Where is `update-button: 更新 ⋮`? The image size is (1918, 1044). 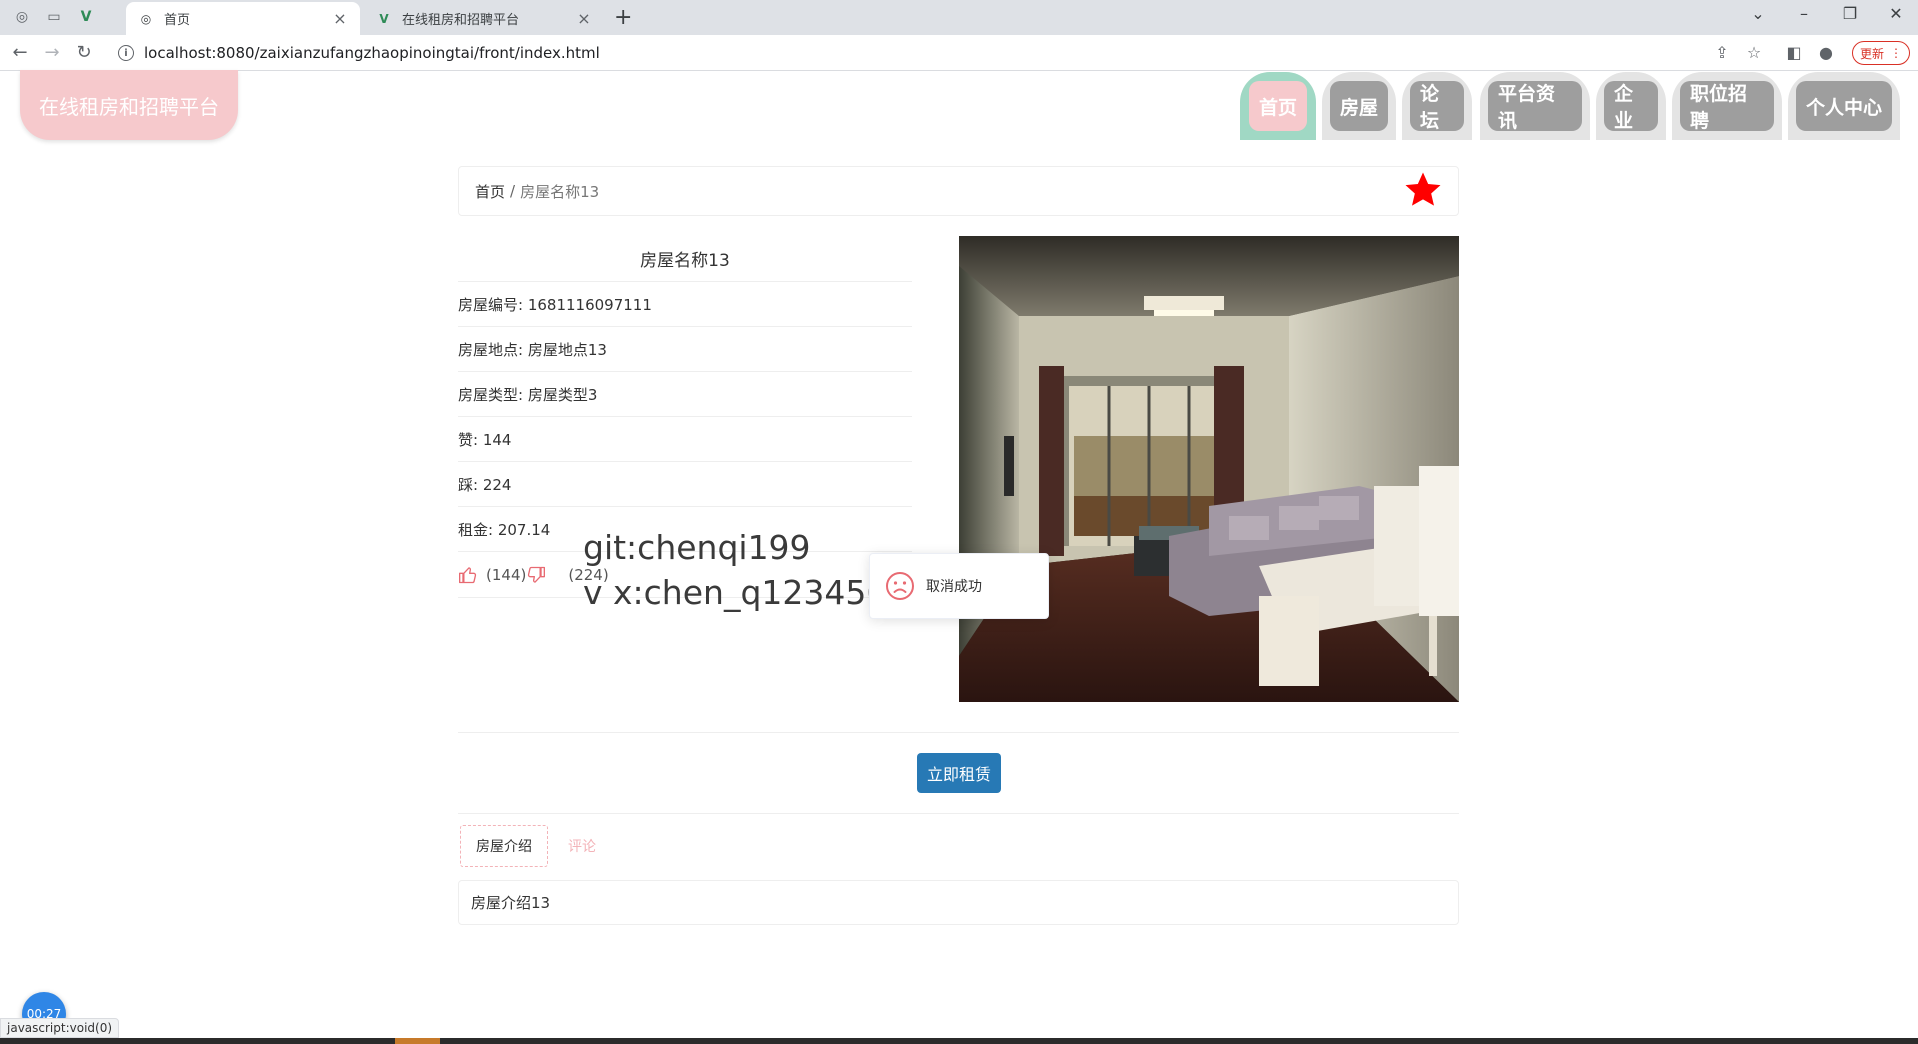
update-button: 更新 ⋮ is located at coordinates (1881, 53).